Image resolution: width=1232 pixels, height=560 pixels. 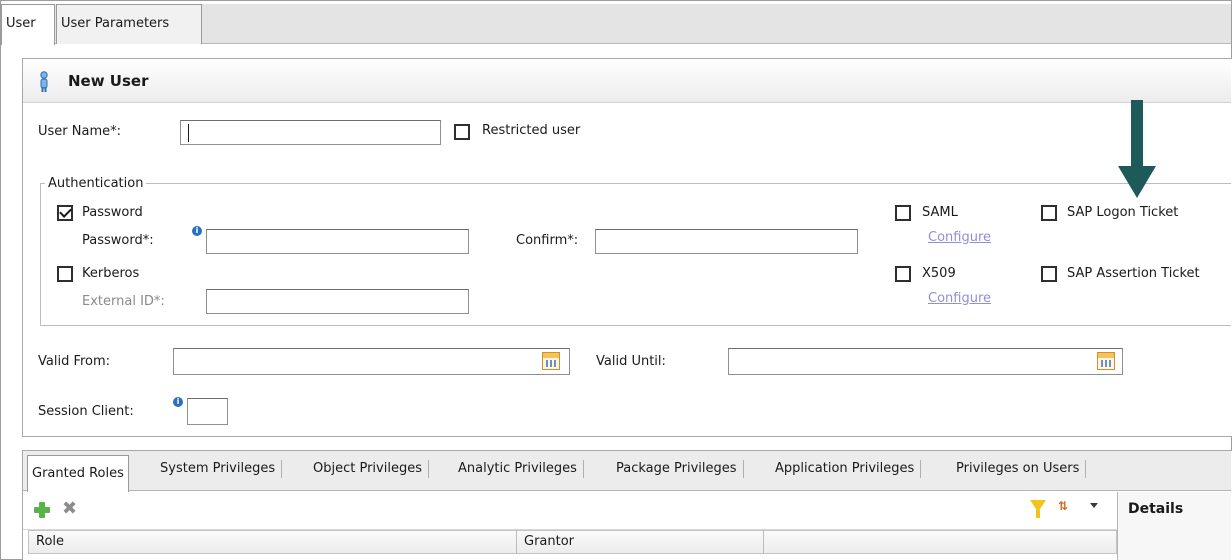 I want to click on restricted-user-label: Restricted user, so click(x=531, y=130).